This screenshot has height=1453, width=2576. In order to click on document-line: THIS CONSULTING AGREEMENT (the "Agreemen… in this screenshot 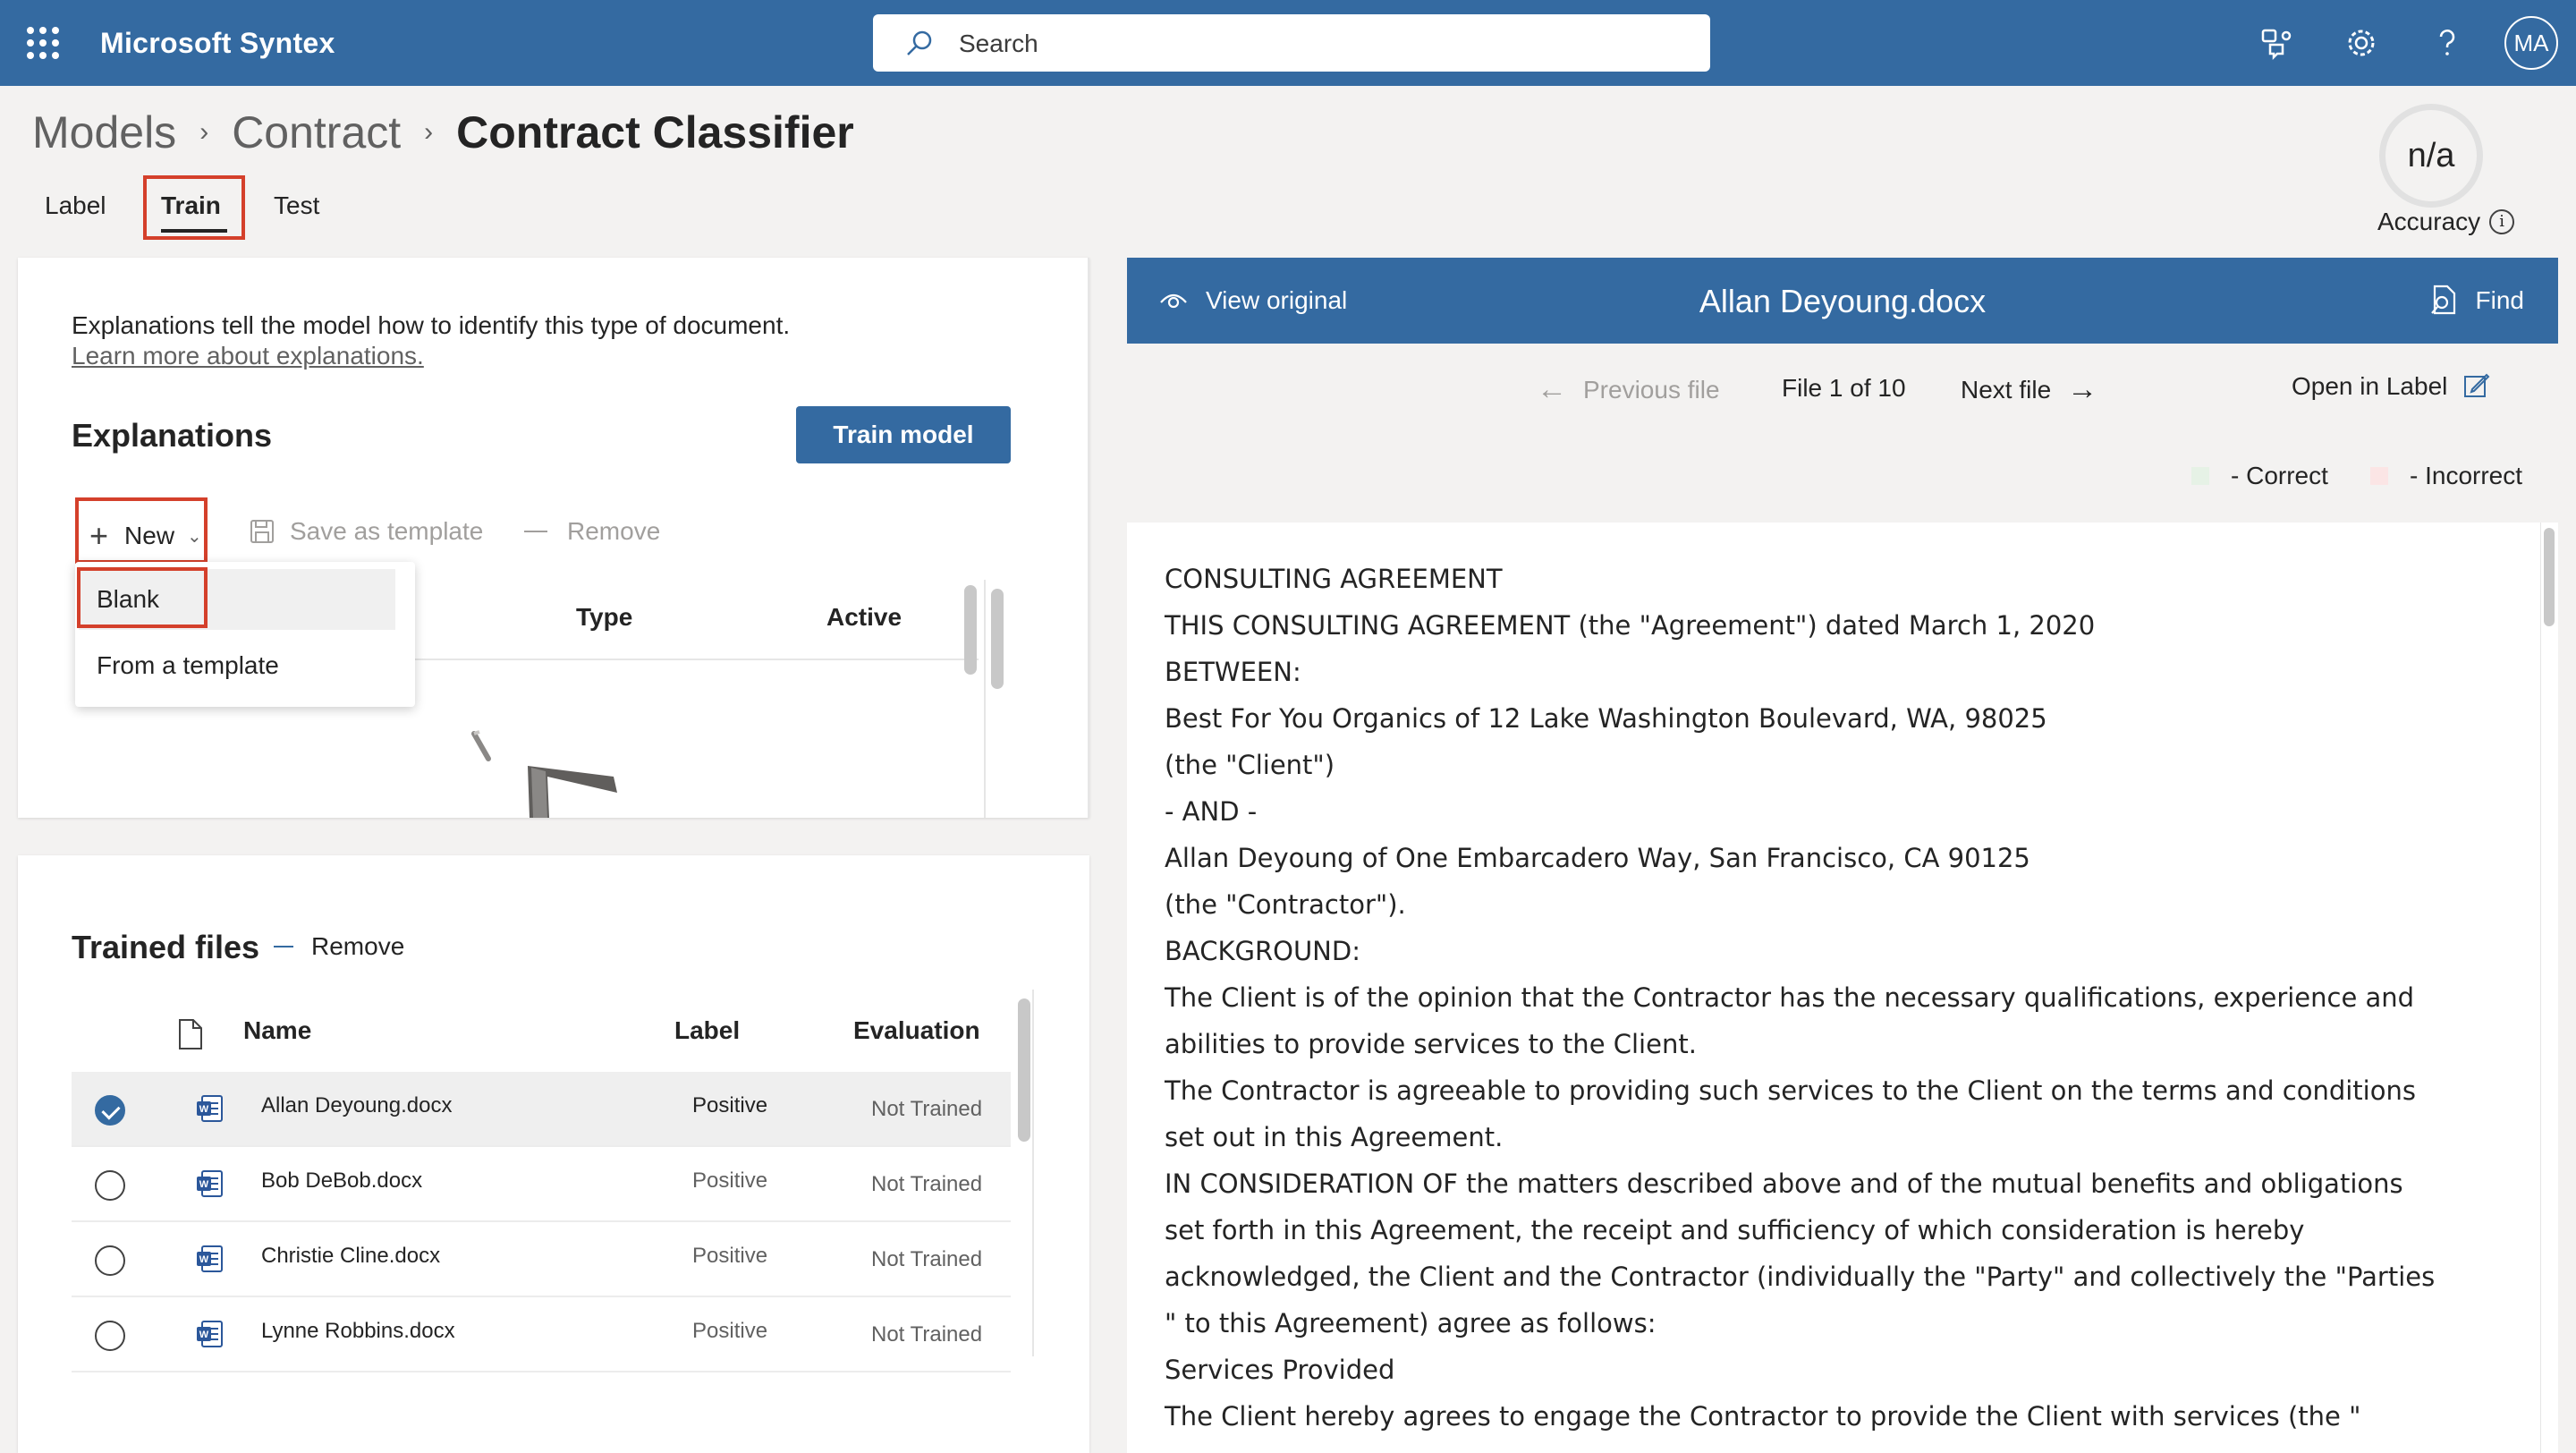, I will do `click(1630, 625)`.